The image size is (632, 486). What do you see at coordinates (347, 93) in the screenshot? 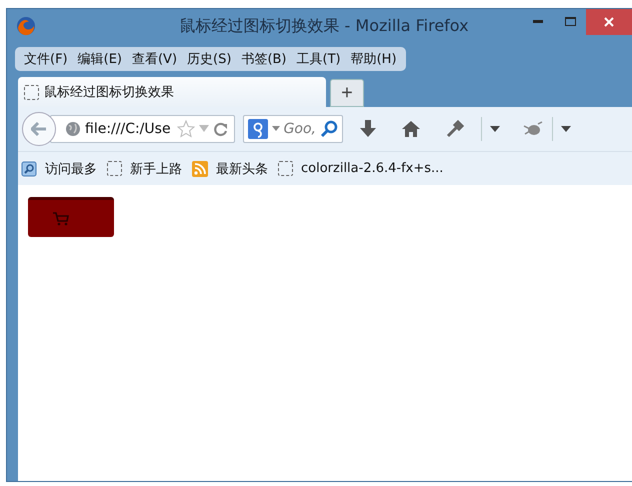
I see `new-tab-button: +` at bounding box center [347, 93].